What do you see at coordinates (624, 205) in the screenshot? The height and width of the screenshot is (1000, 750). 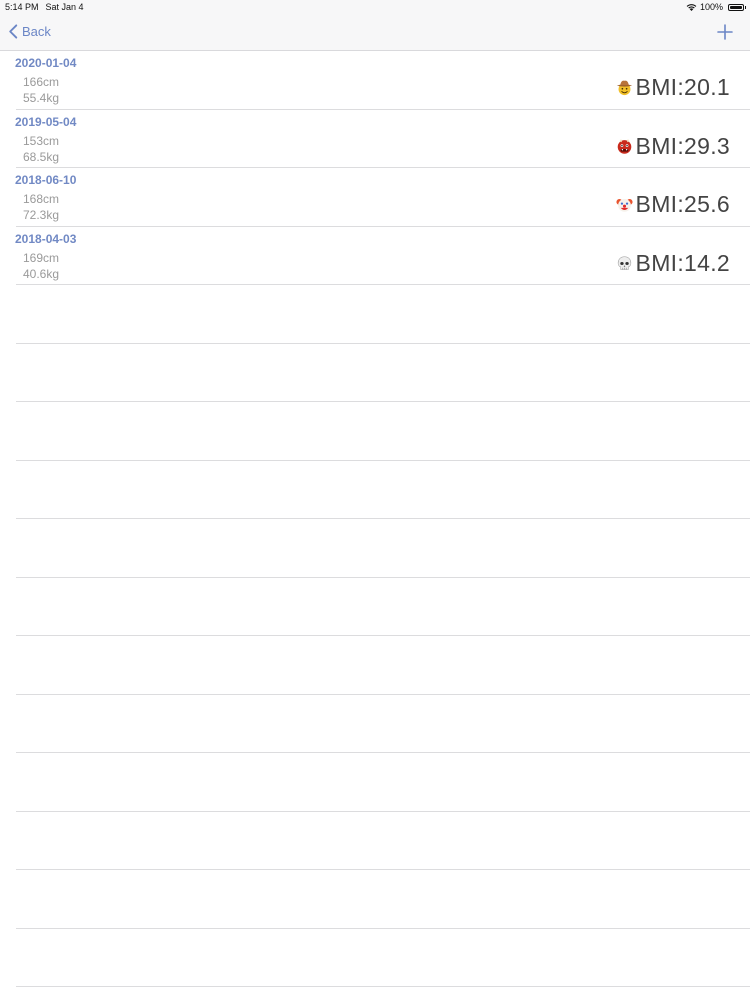 I see `clown-face-icon` at bounding box center [624, 205].